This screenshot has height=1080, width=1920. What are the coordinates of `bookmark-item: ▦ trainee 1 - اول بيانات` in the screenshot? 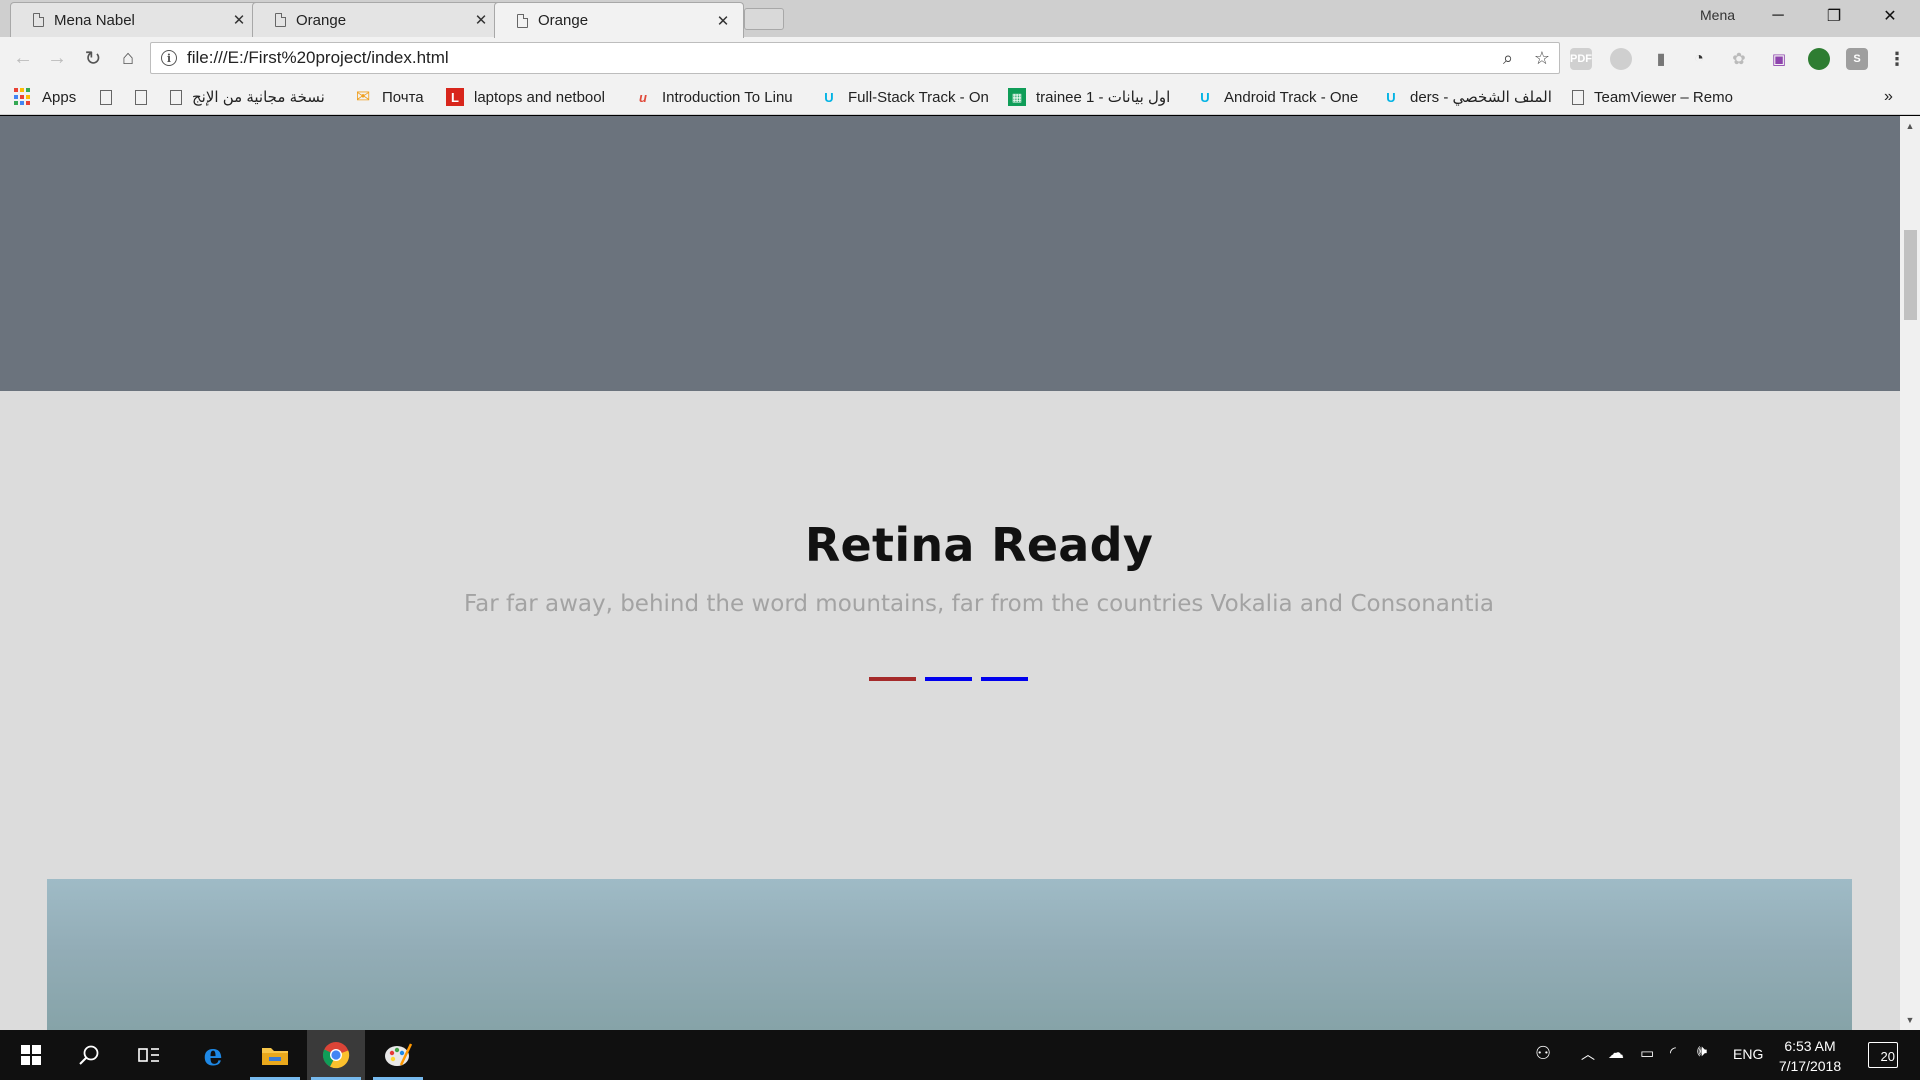 It's located at (1093, 97).